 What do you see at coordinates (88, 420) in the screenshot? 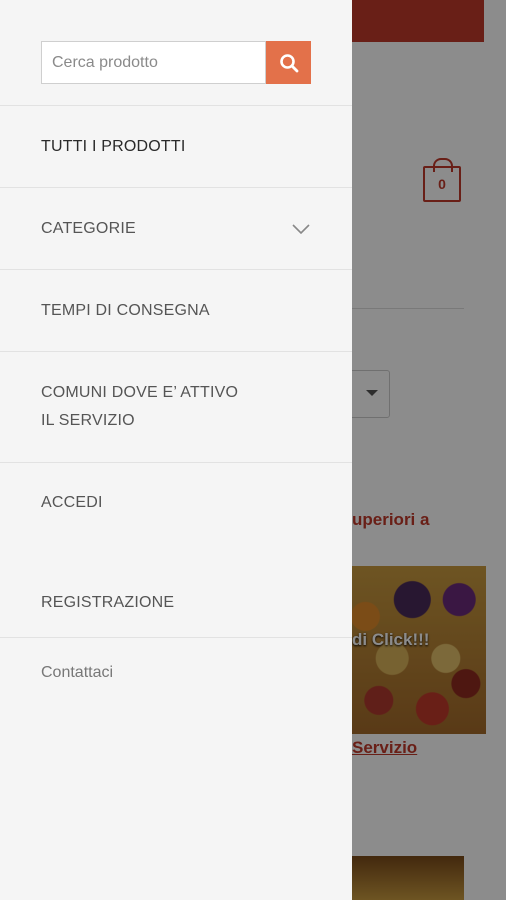
I see `menu-item-label-line2: IL SERVIZIO` at bounding box center [88, 420].